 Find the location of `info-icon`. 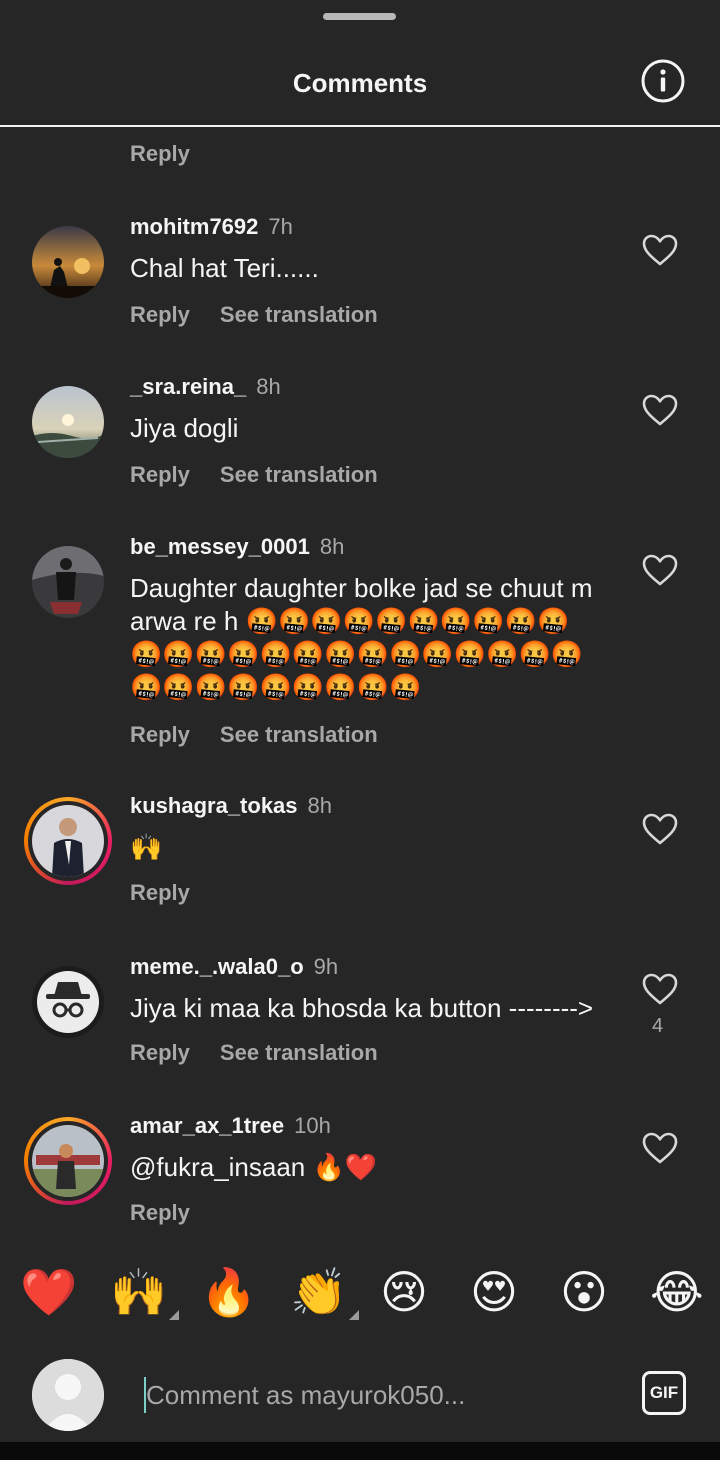

info-icon is located at coordinates (663, 81).